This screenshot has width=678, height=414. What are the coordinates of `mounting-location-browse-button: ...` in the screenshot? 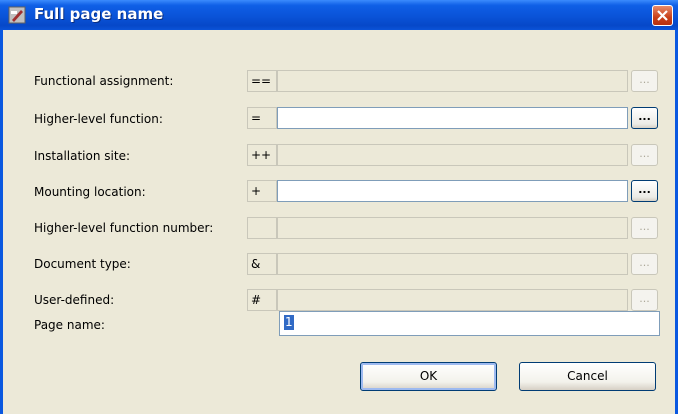 It's located at (644, 191).